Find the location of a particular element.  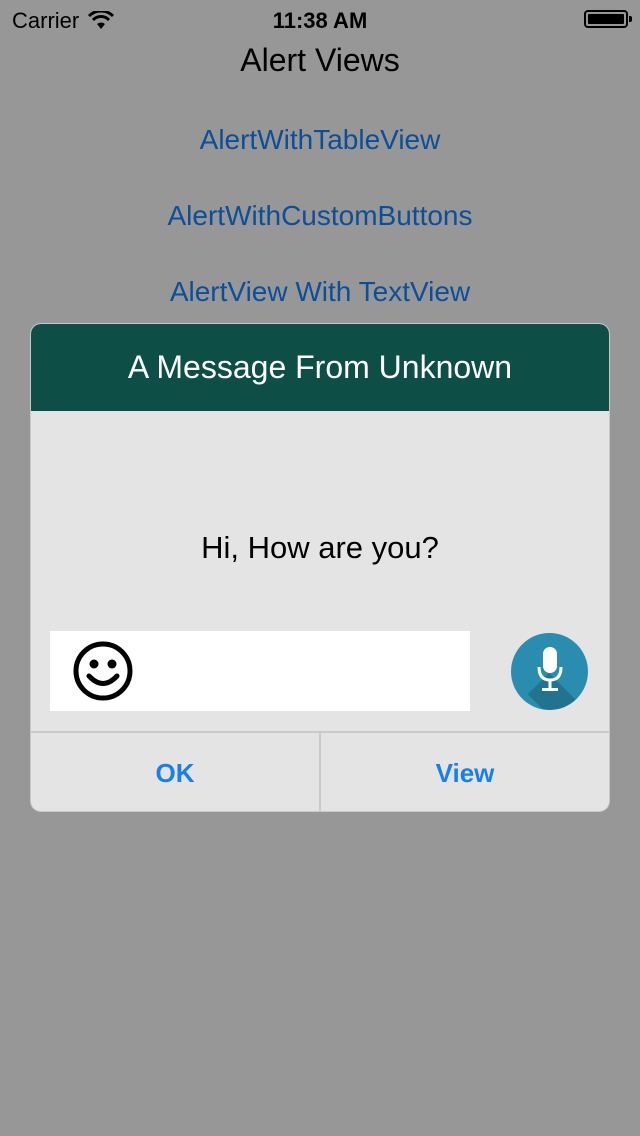

view-button: View is located at coordinates (464, 772).